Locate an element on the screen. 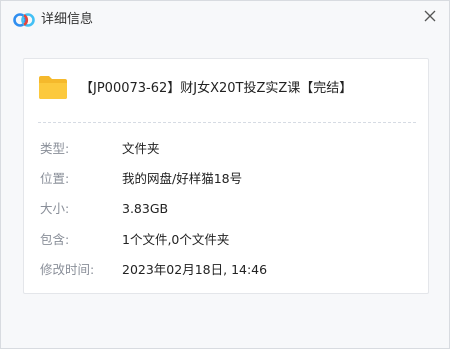  detail-label: 位置: is located at coordinates (55, 178).